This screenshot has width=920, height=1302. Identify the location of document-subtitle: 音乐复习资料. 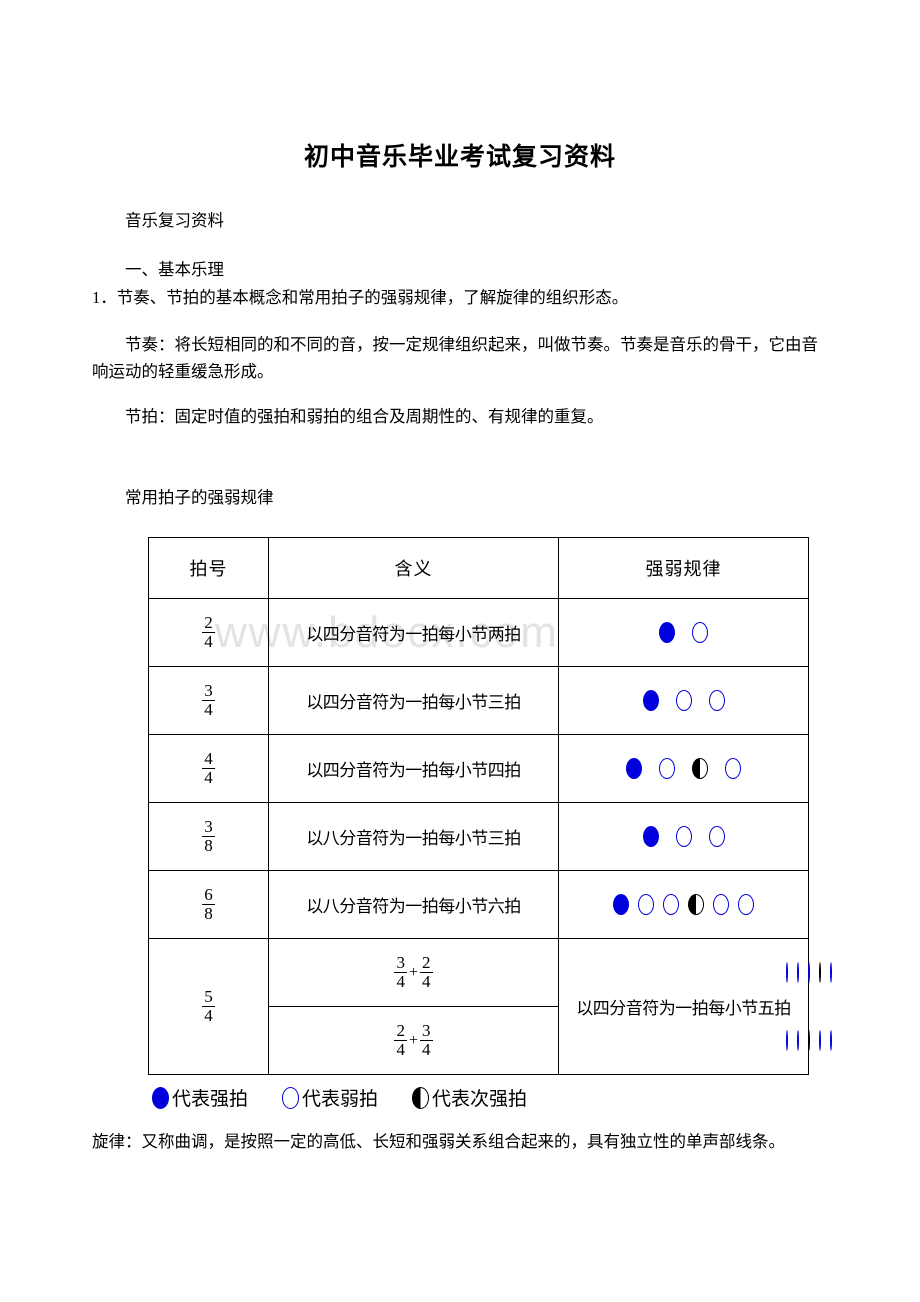
(174, 220).